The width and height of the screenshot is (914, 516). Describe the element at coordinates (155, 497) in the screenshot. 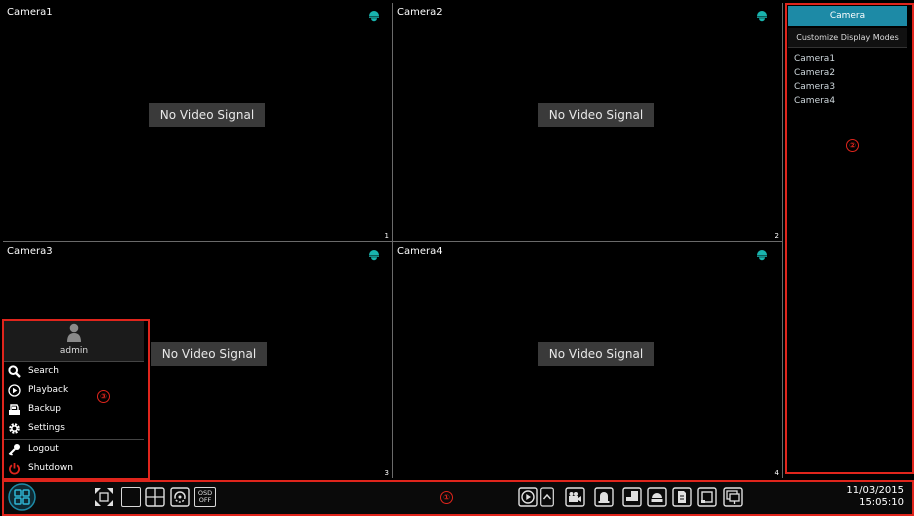

I see `quad-screen-layout-button` at that location.